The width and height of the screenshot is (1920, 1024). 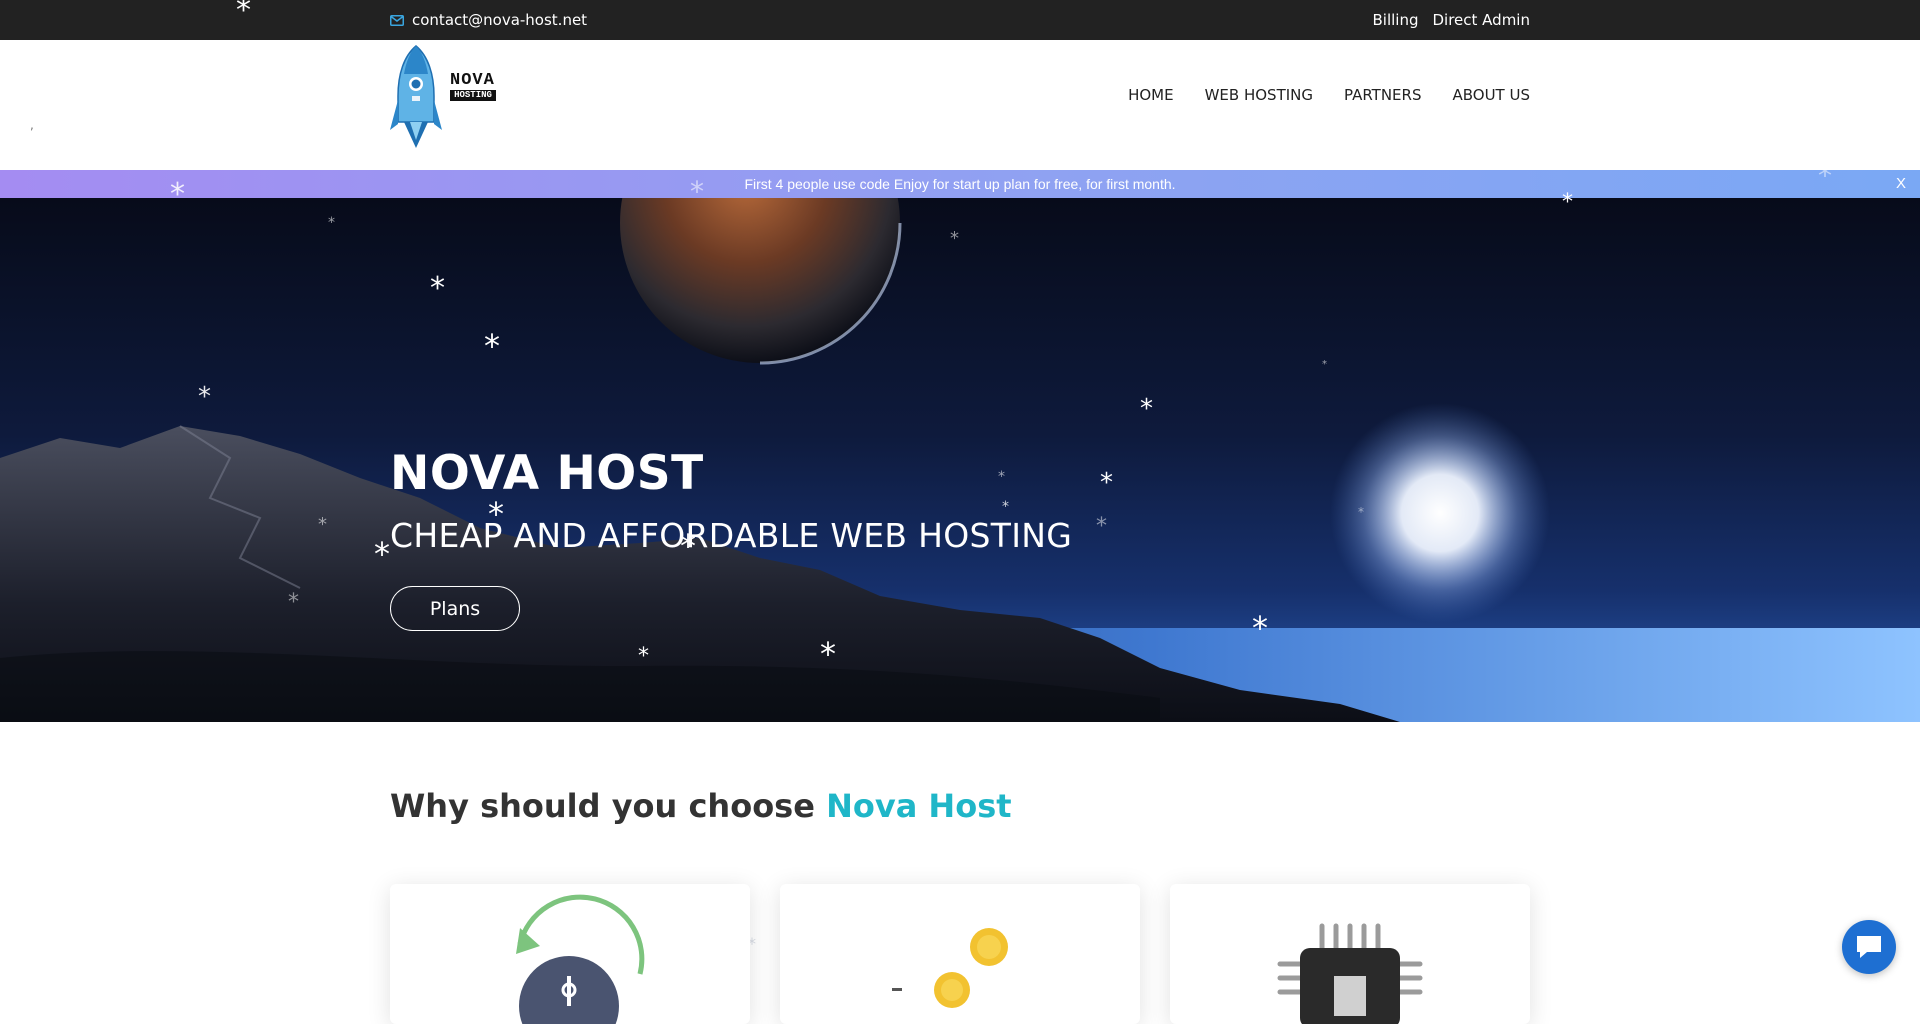 I want to click on live-chat-button, so click(x=1869, y=947).